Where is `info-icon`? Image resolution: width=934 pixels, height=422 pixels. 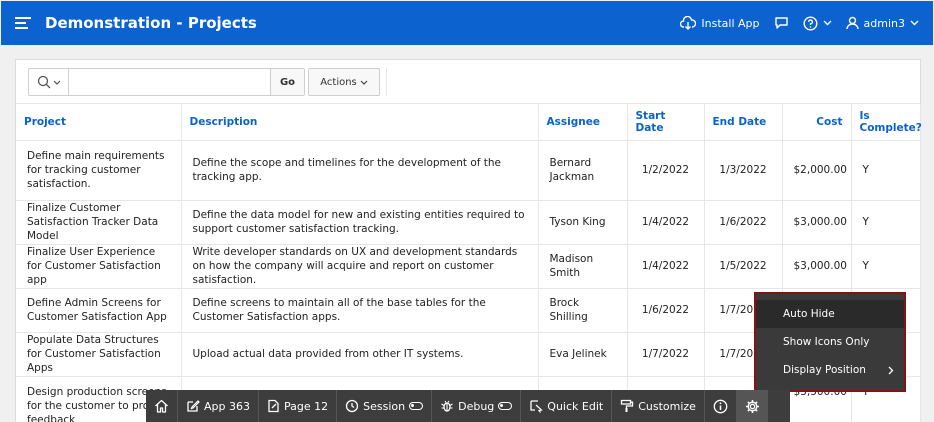
info-icon is located at coordinates (720, 406).